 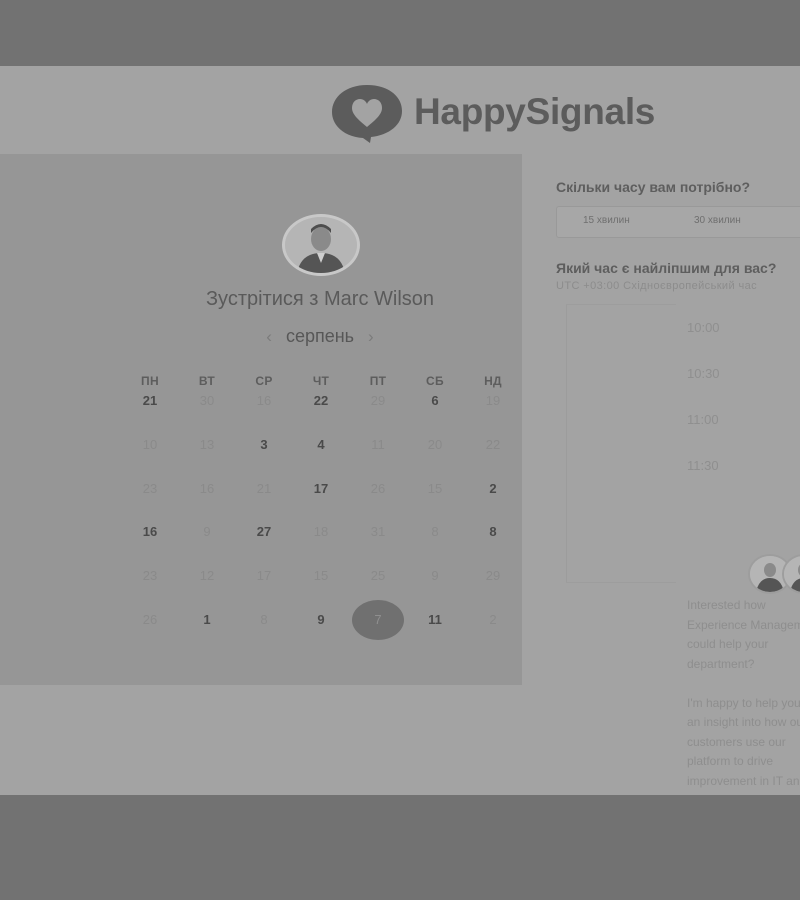 I want to click on brand-name: HappySignals, so click(x=535, y=111).